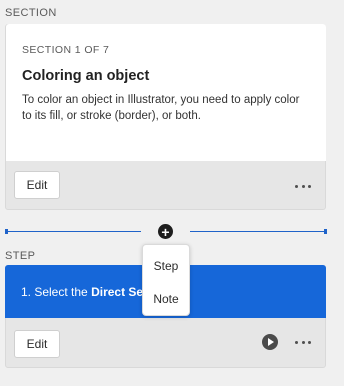 The width and height of the screenshot is (344, 386). Describe the element at coordinates (325, 231) in the screenshot. I see `divider-right-endpoint` at that location.